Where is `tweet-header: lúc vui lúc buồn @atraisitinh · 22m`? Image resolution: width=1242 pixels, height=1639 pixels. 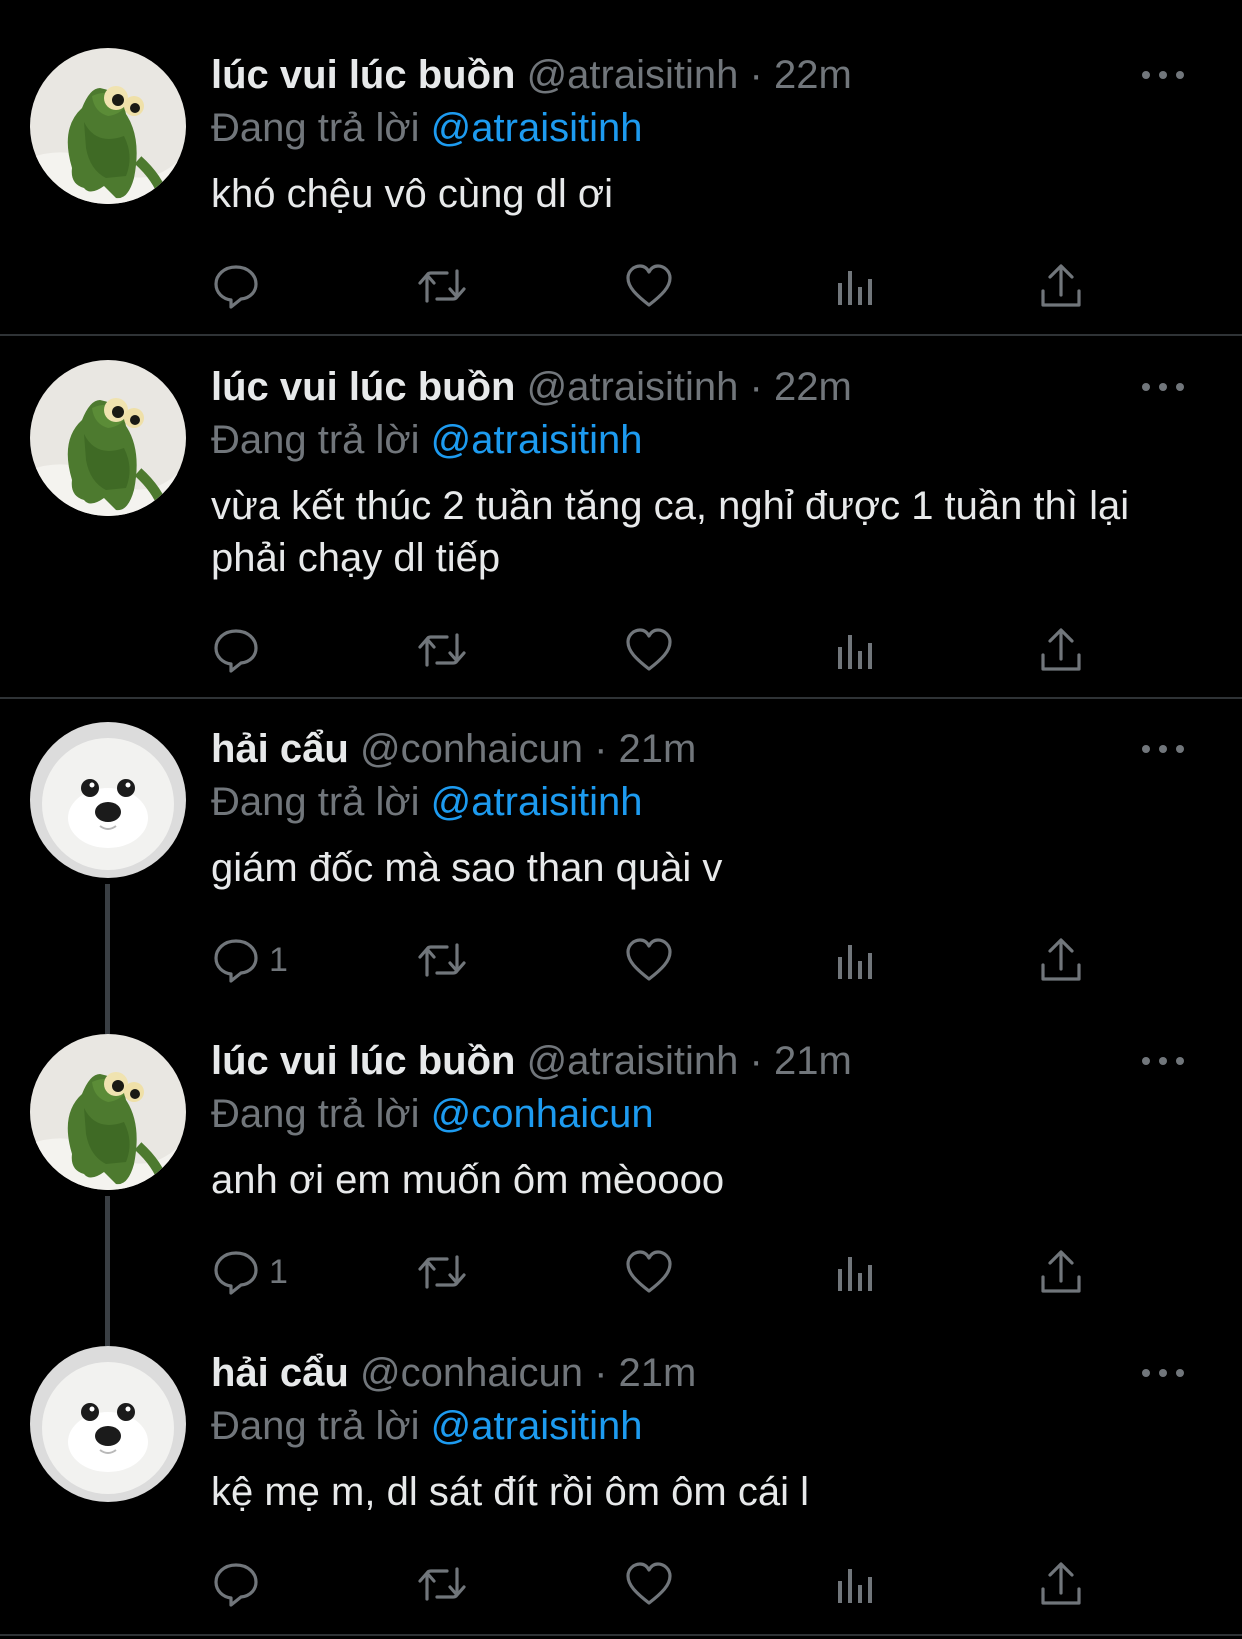 tweet-header: lúc vui lúc buồn @atraisitinh · 22m is located at coordinates (706, 387).